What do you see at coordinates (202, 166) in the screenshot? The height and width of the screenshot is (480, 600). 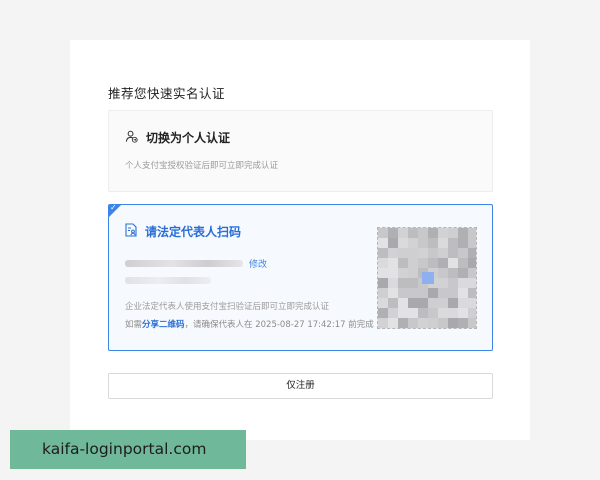 I see `personal-auth-description: 个人支付宝授权验证后即可立即完成认证` at bounding box center [202, 166].